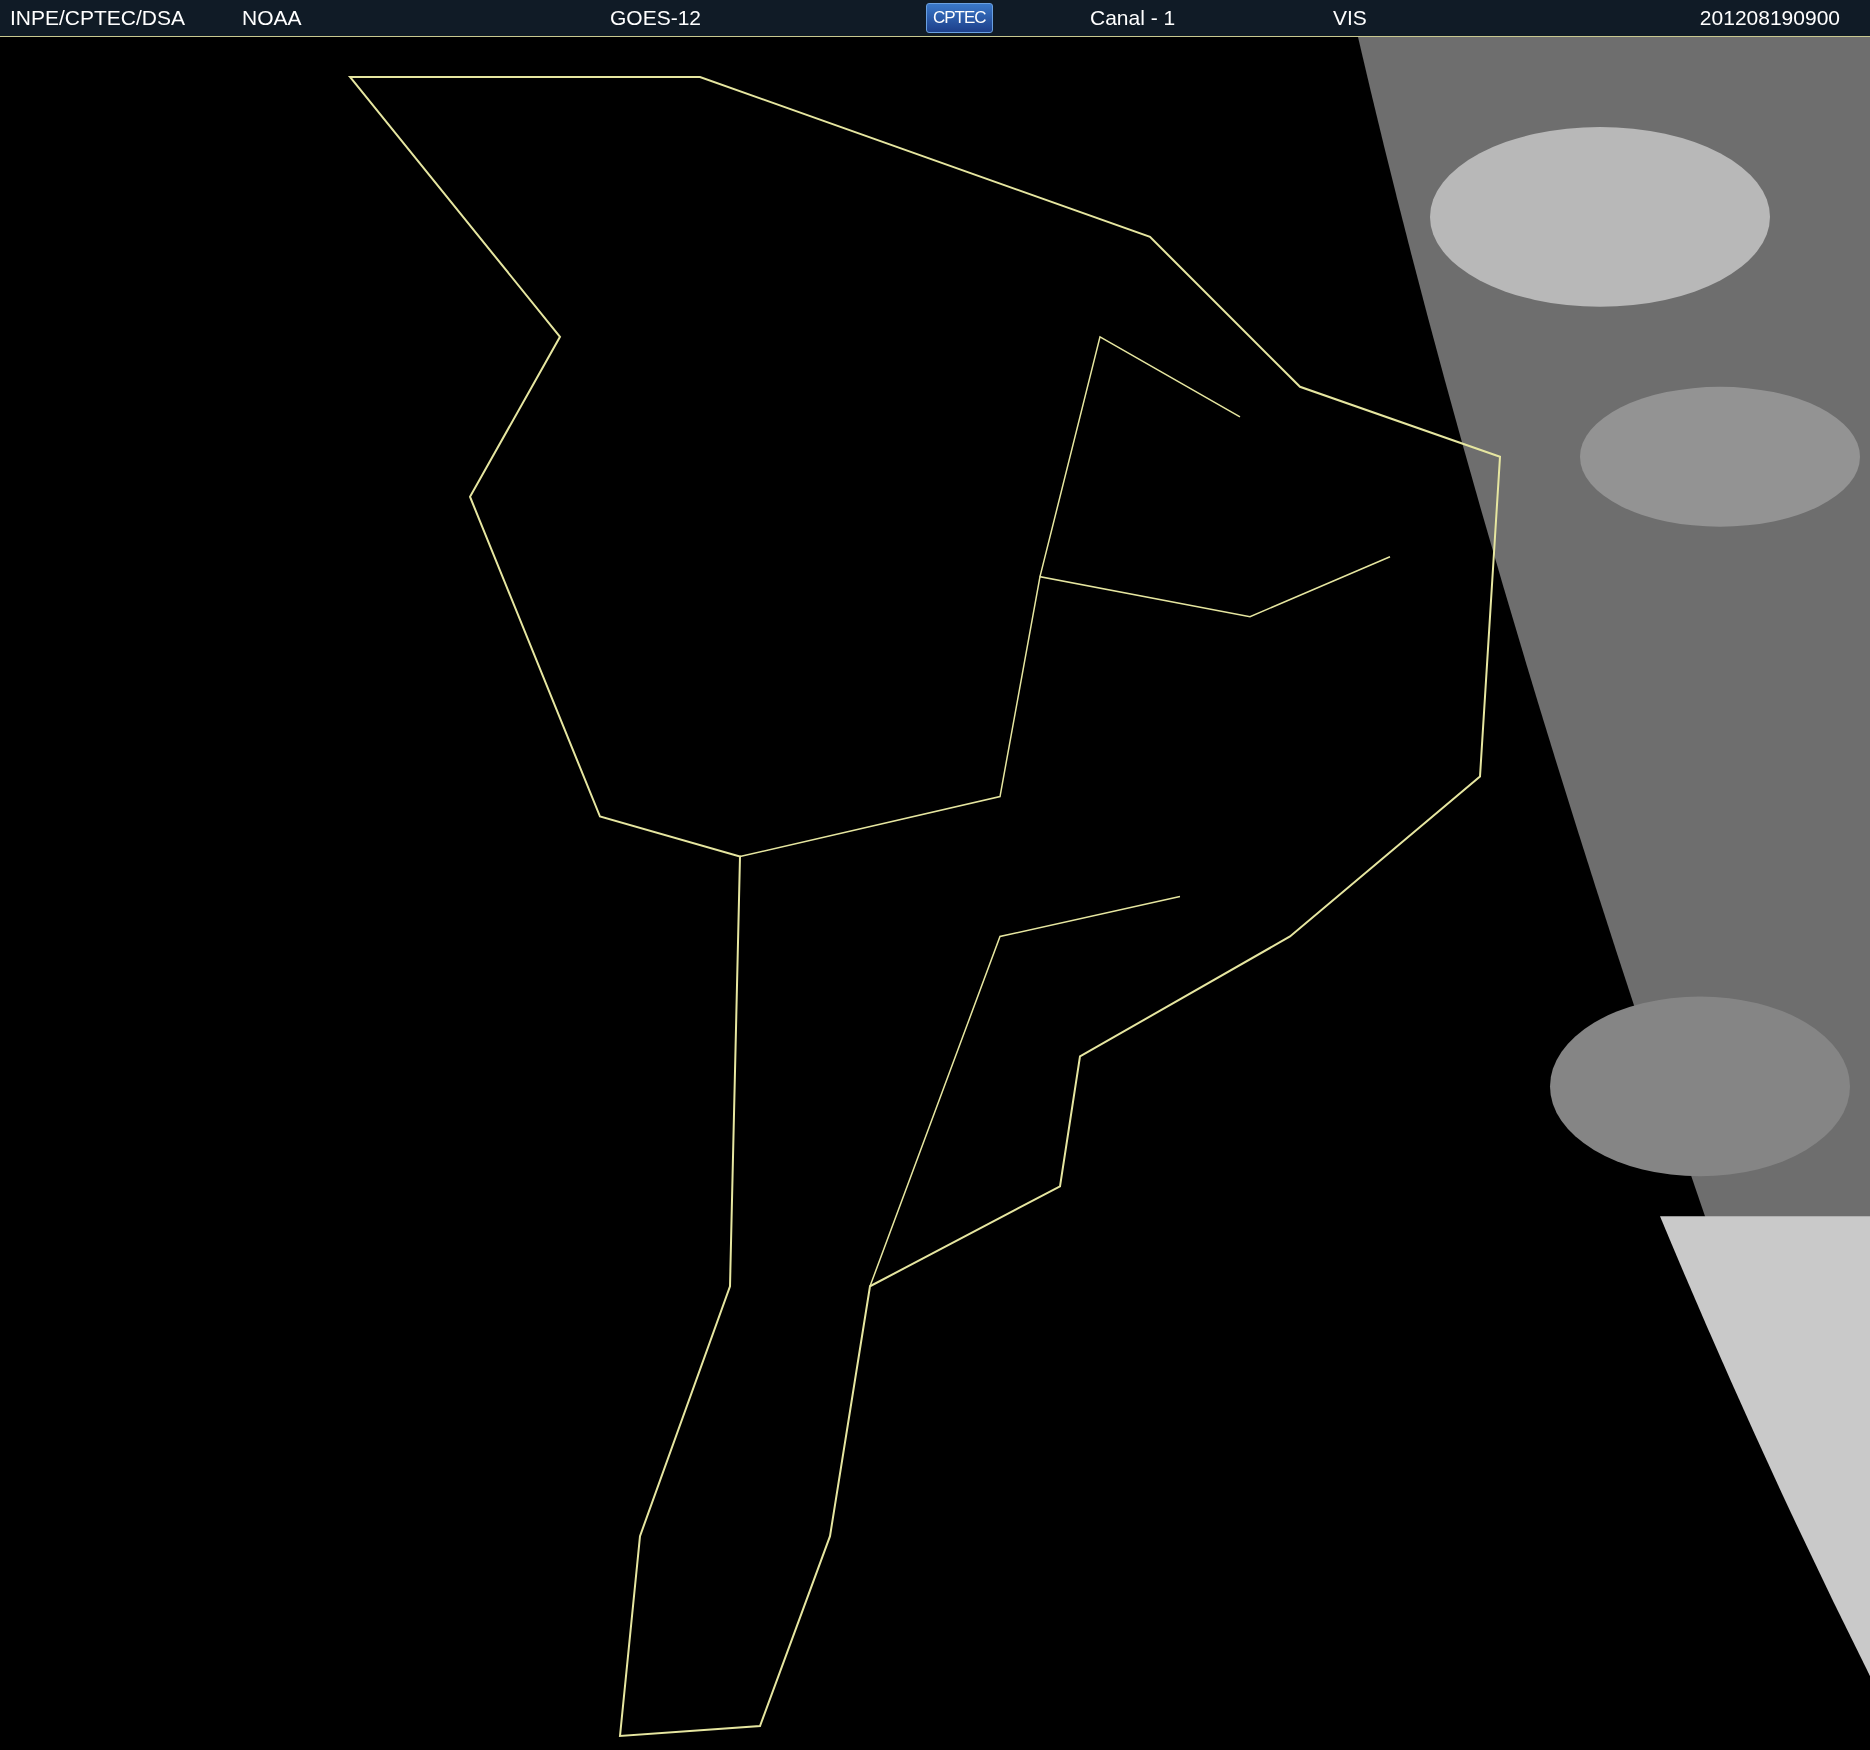  What do you see at coordinates (959, 18) in the screenshot?
I see `logo: CPTEC` at bounding box center [959, 18].